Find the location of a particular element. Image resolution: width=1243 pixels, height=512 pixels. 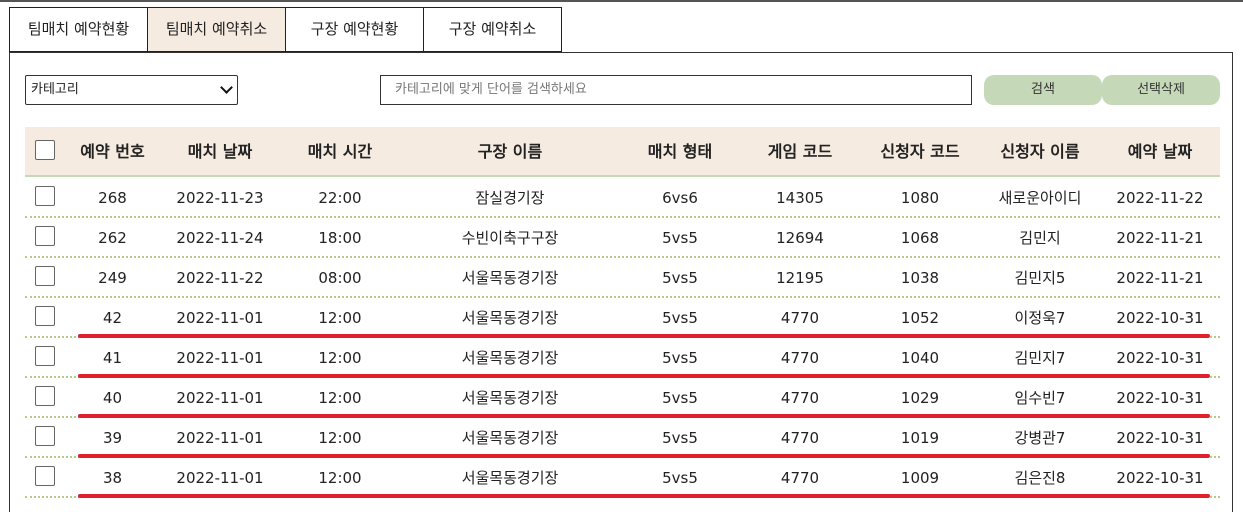

cell-match-date: 2022-11-24 is located at coordinates (220, 238).